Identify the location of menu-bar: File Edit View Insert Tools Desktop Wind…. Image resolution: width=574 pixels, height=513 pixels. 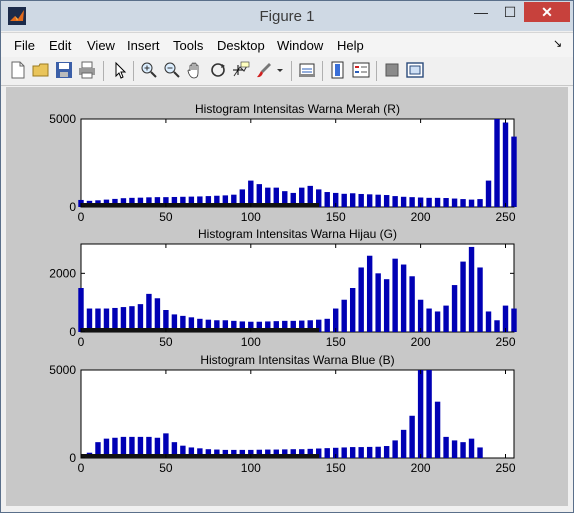
(287, 45).